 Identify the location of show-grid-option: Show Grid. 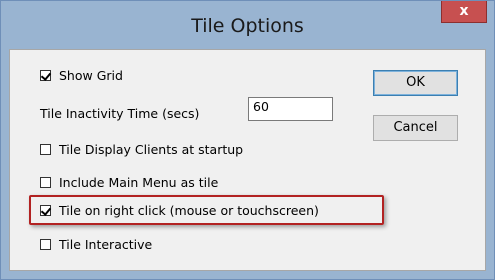
(81, 75).